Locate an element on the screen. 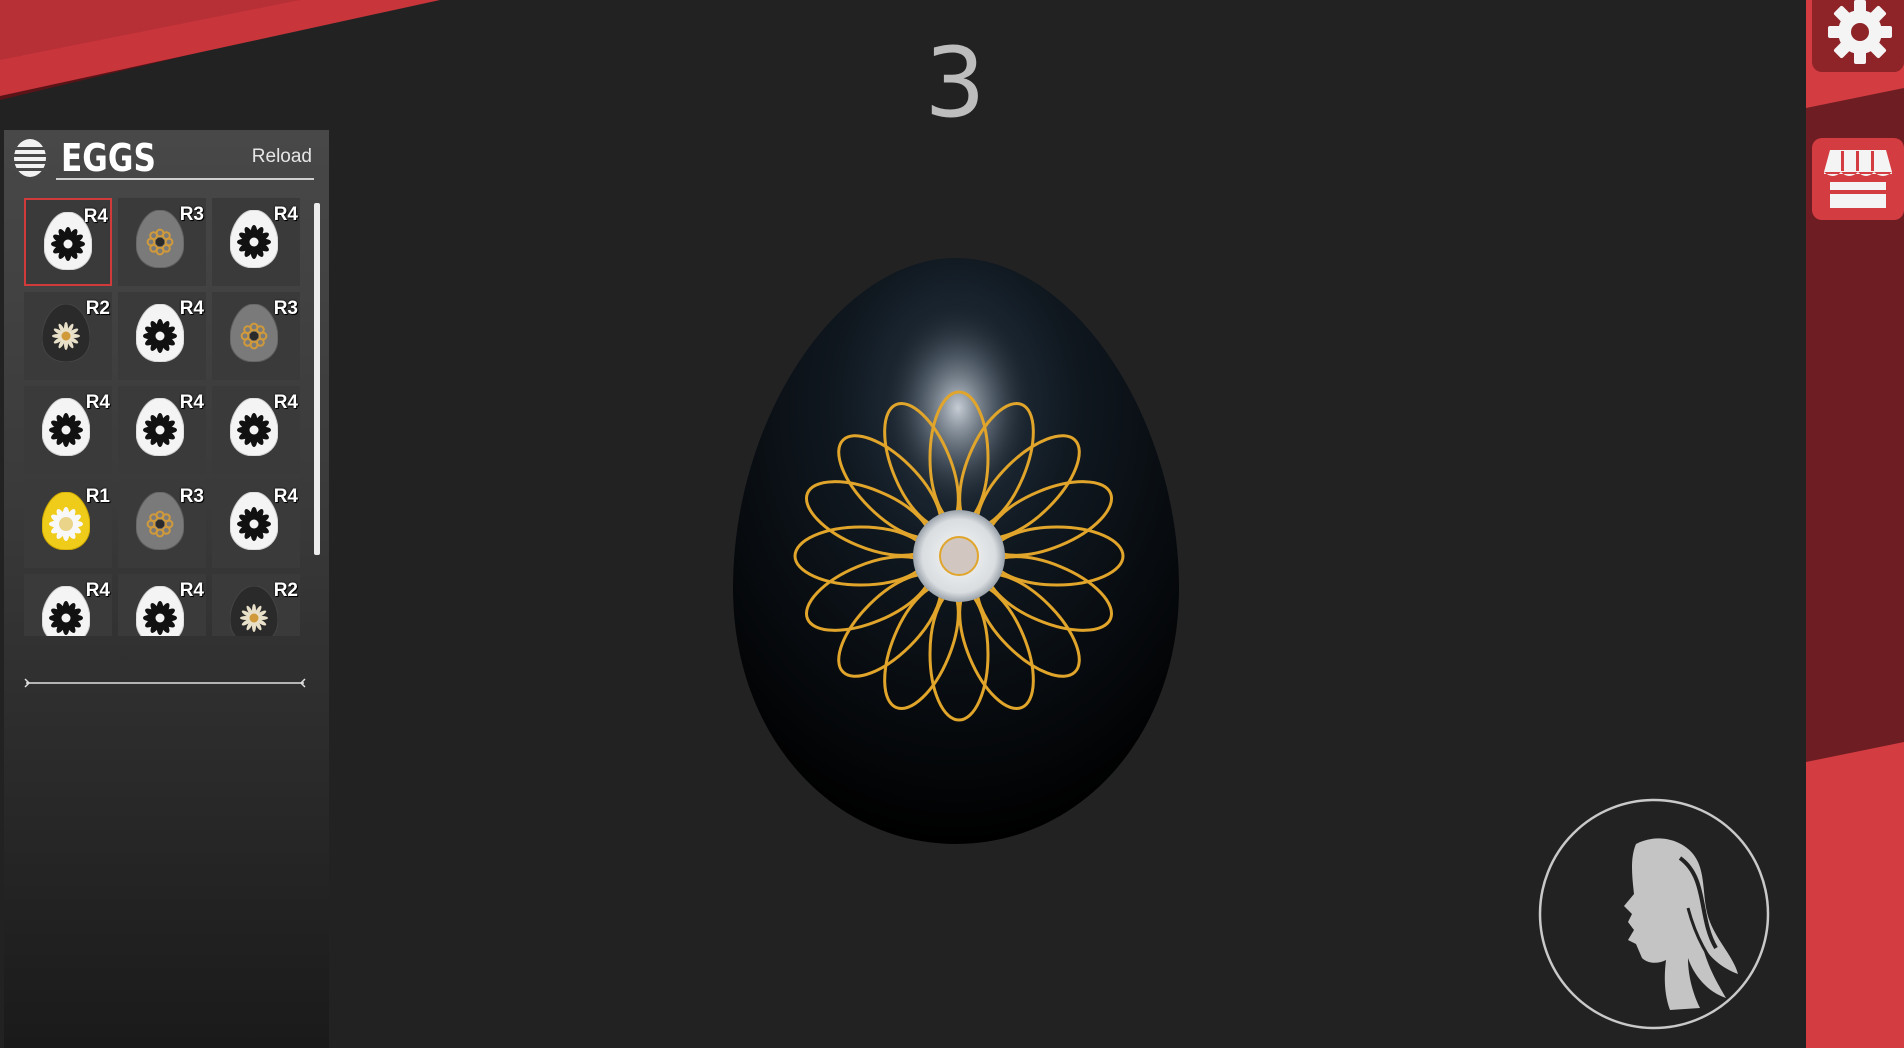 The width and height of the screenshot is (1904, 1048). grid-scrollbar is located at coordinates (317, 379).